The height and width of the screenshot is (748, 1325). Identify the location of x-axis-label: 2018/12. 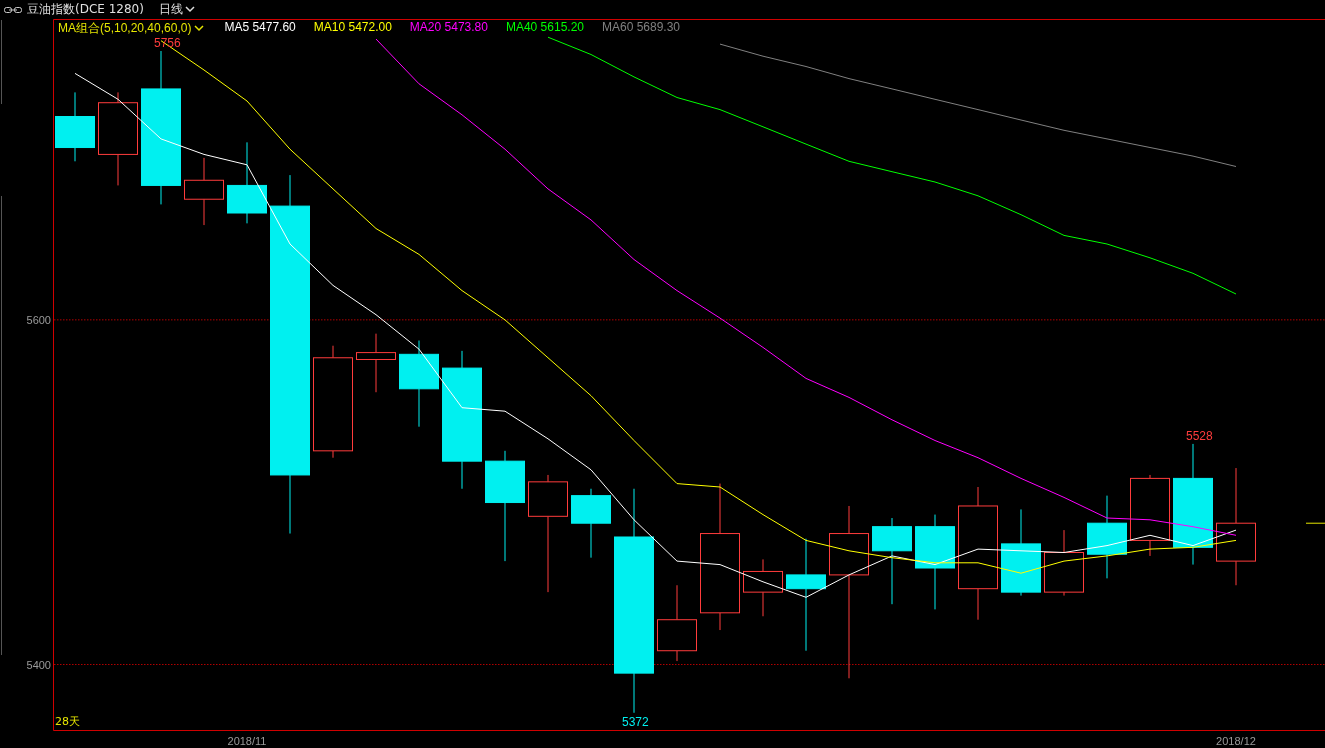
(1236, 741).